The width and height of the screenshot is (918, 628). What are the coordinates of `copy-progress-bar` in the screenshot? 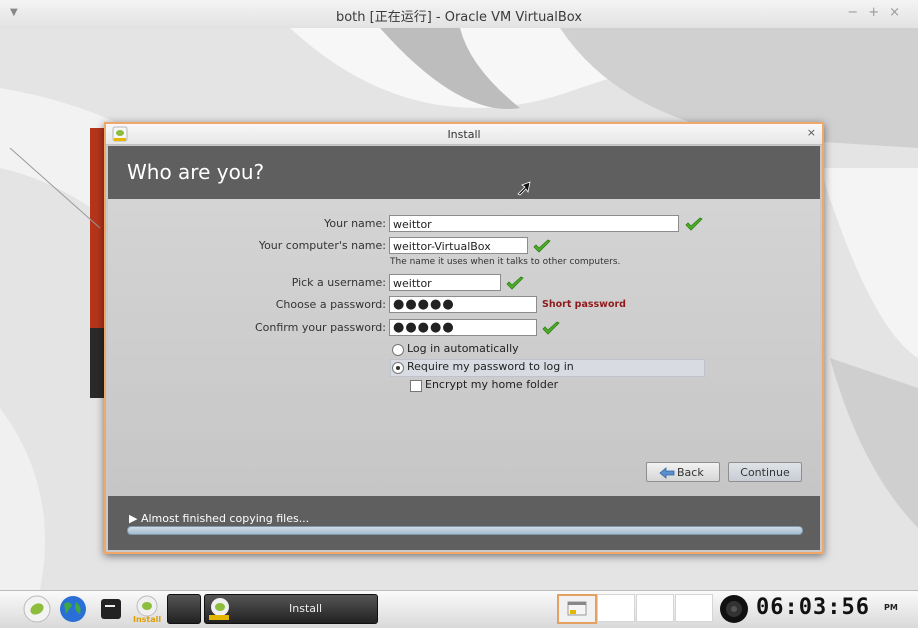 It's located at (465, 530).